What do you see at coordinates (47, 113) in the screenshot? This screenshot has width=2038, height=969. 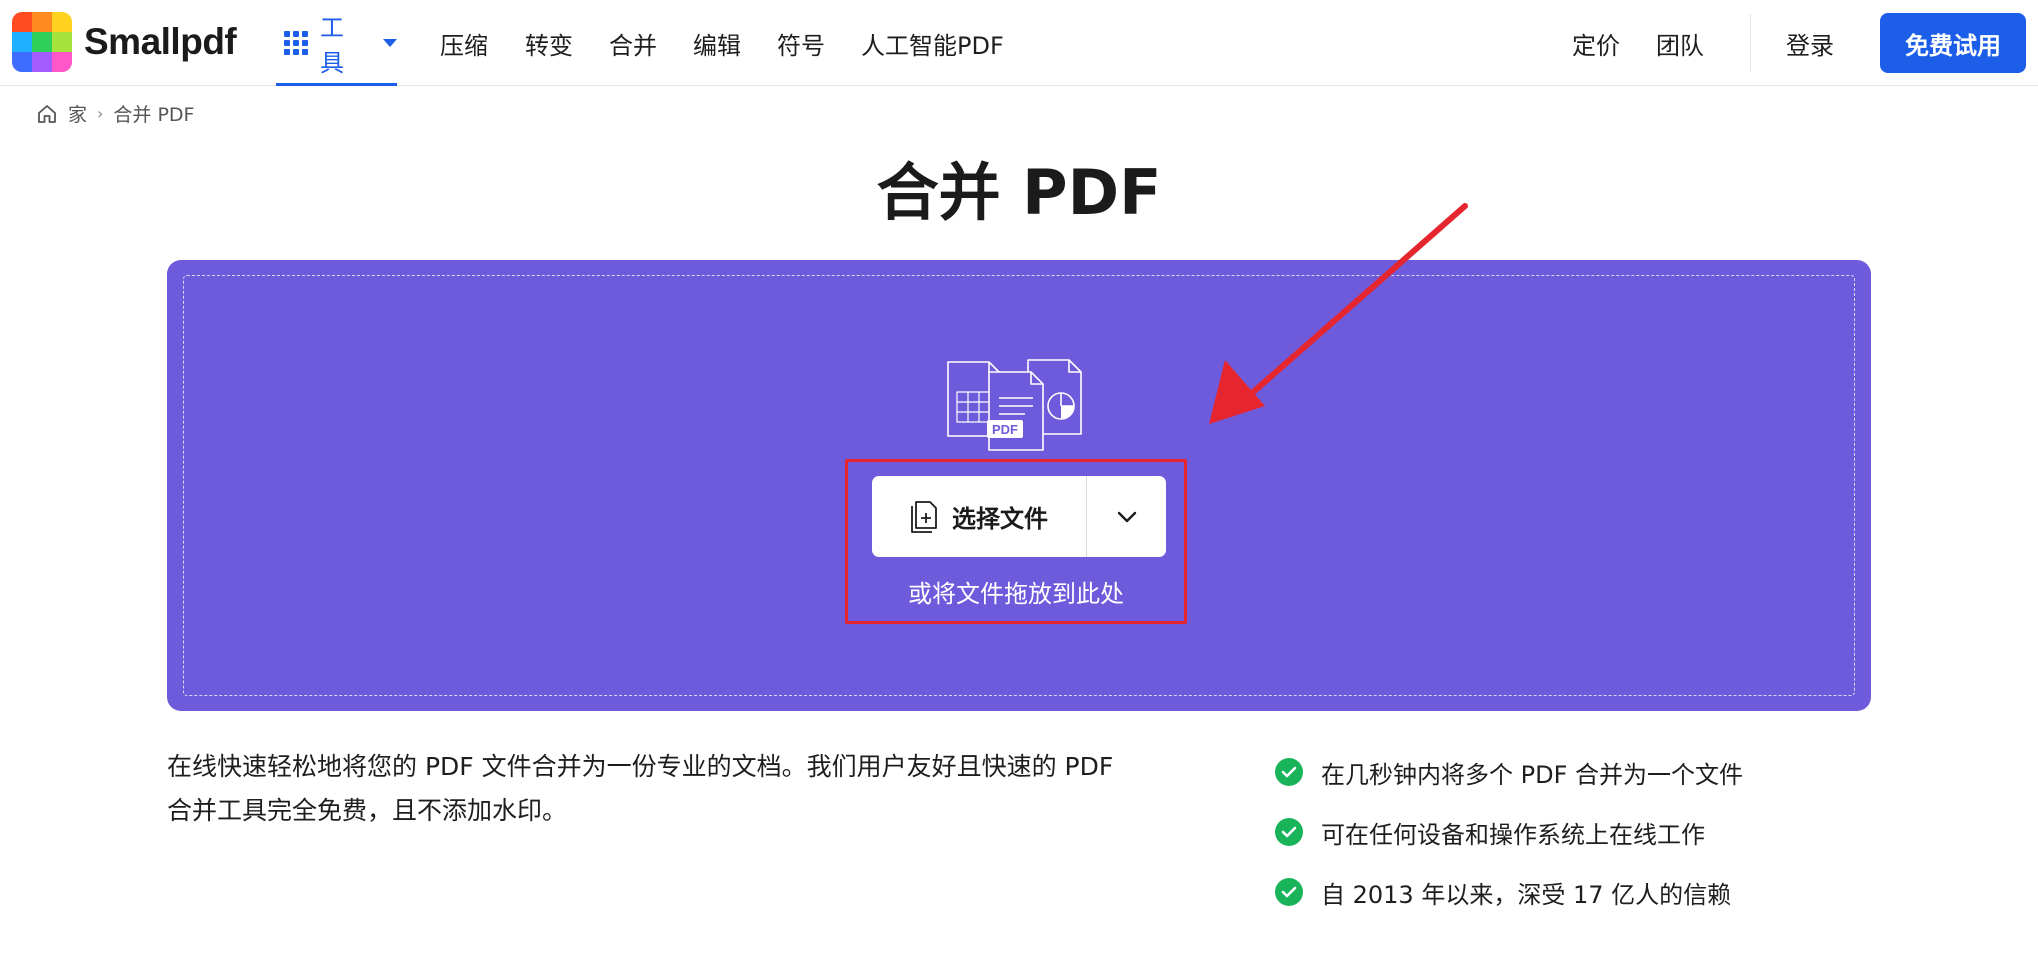 I see `home-icon` at bounding box center [47, 113].